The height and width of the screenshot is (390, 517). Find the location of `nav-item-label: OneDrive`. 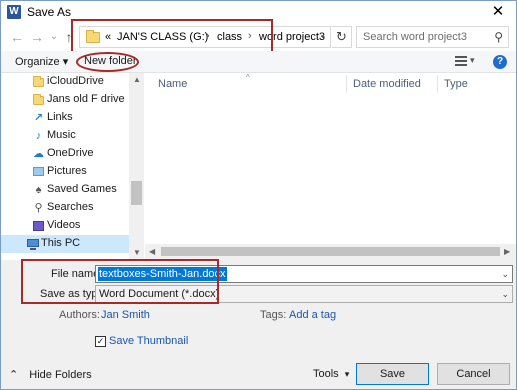

nav-item-label: OneDrive is located at coordinates (70, 153).